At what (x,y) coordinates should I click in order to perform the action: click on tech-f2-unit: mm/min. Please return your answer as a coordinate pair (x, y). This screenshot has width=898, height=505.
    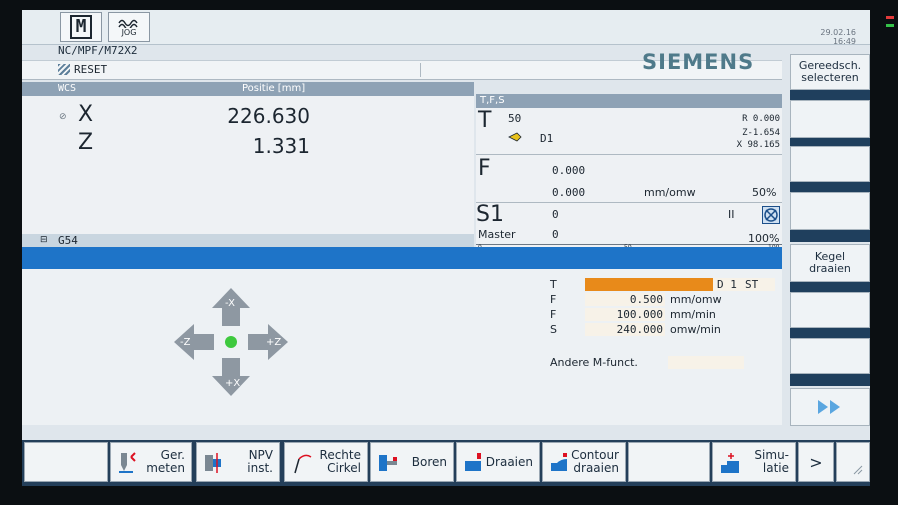
    Looking at the image, I should click on (693, 314).